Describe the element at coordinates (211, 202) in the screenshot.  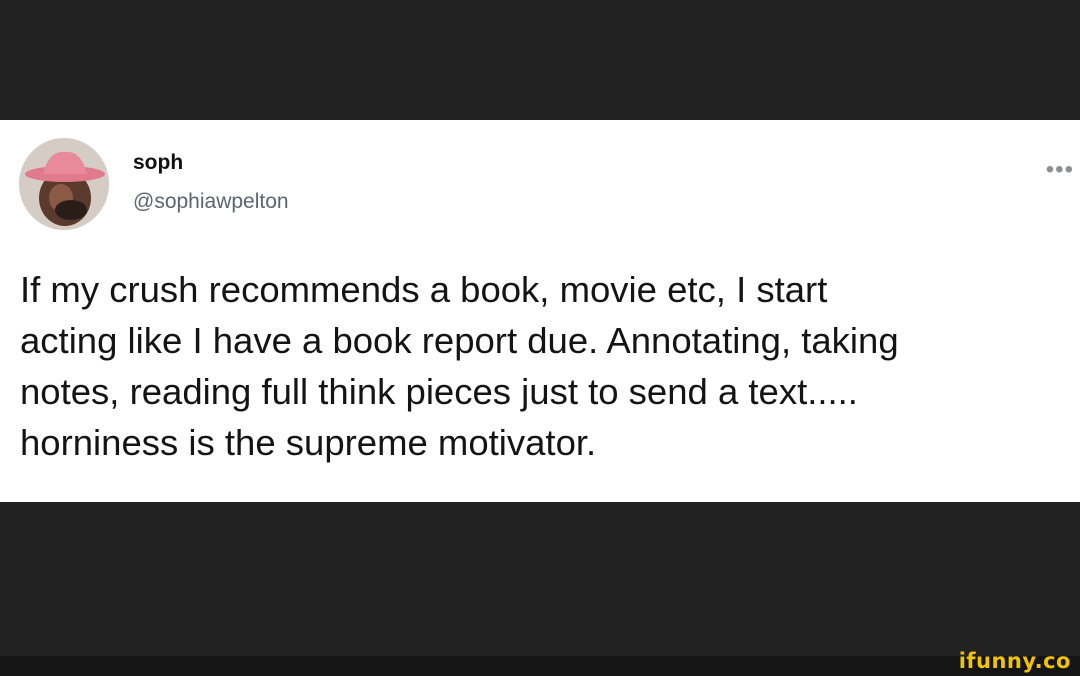
I see `user-handle: @sophiawpelton` at that location.